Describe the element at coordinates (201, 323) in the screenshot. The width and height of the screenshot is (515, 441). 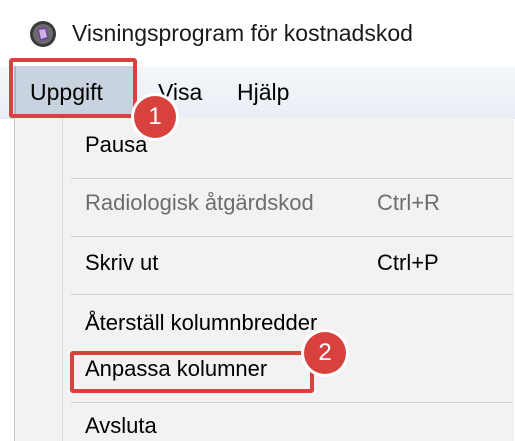
I see `menu-item-aterstall-kolumnbredder: Återställ kolumnbredder` at that location.